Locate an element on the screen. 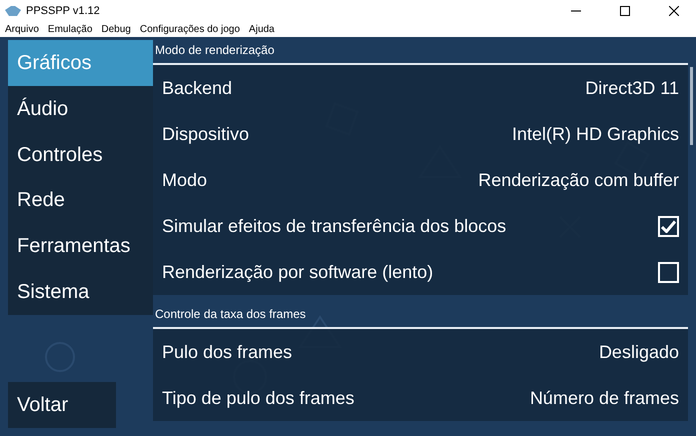 The height and width of the screenshot is (436, 696). app-icon is located at coordinates (13, 11).